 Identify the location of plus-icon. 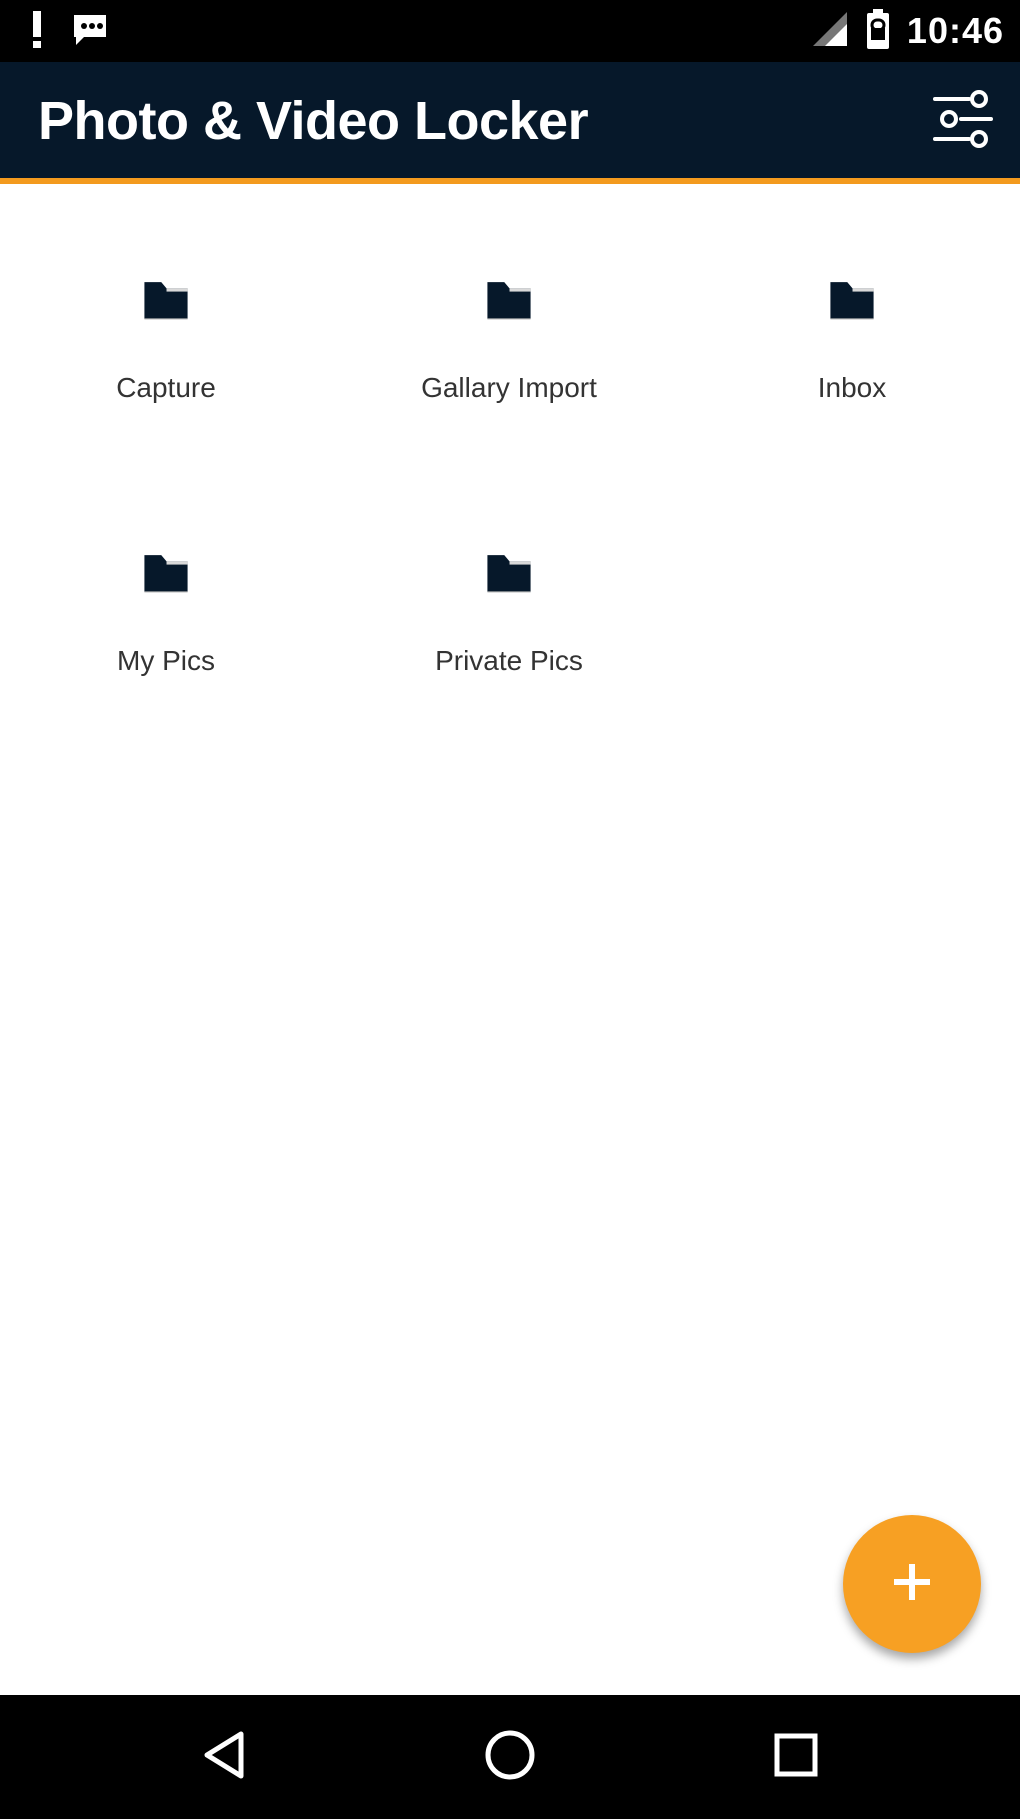
(912, 1584).